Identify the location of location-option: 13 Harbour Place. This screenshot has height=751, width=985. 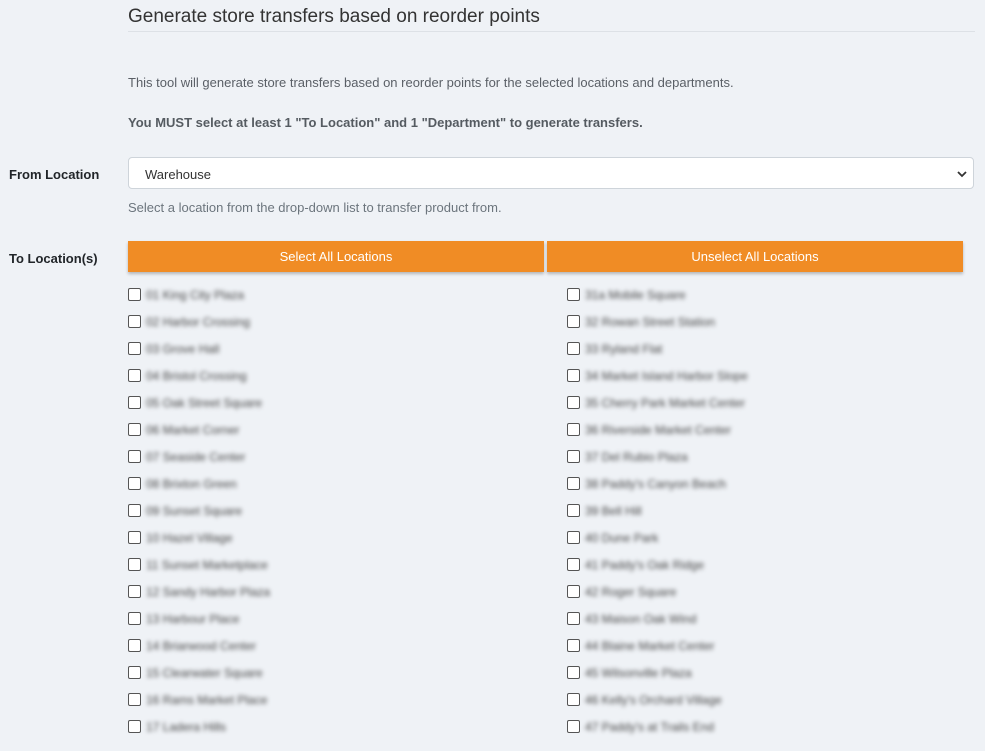
(199, 618).